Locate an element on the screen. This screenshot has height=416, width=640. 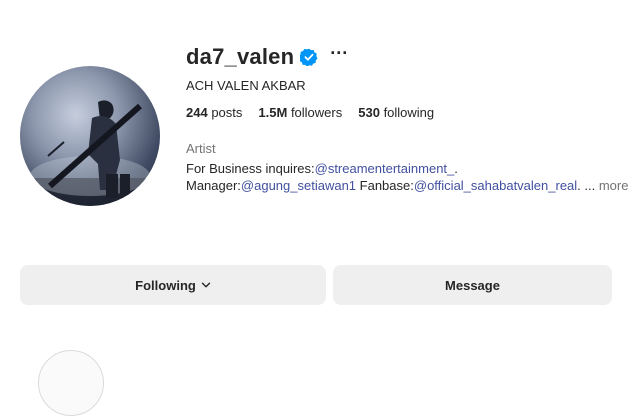
followers-label: followers is located at coordinates (316, 112).